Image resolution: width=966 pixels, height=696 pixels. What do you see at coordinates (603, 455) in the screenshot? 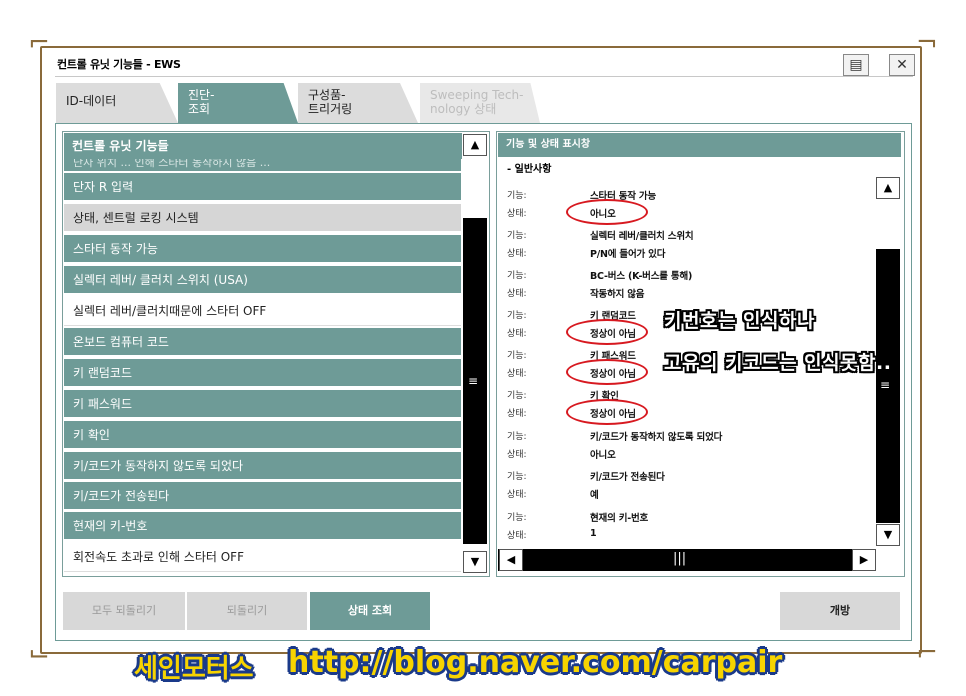
I see `state-value: 아니오` at bounding box center [603, 455].